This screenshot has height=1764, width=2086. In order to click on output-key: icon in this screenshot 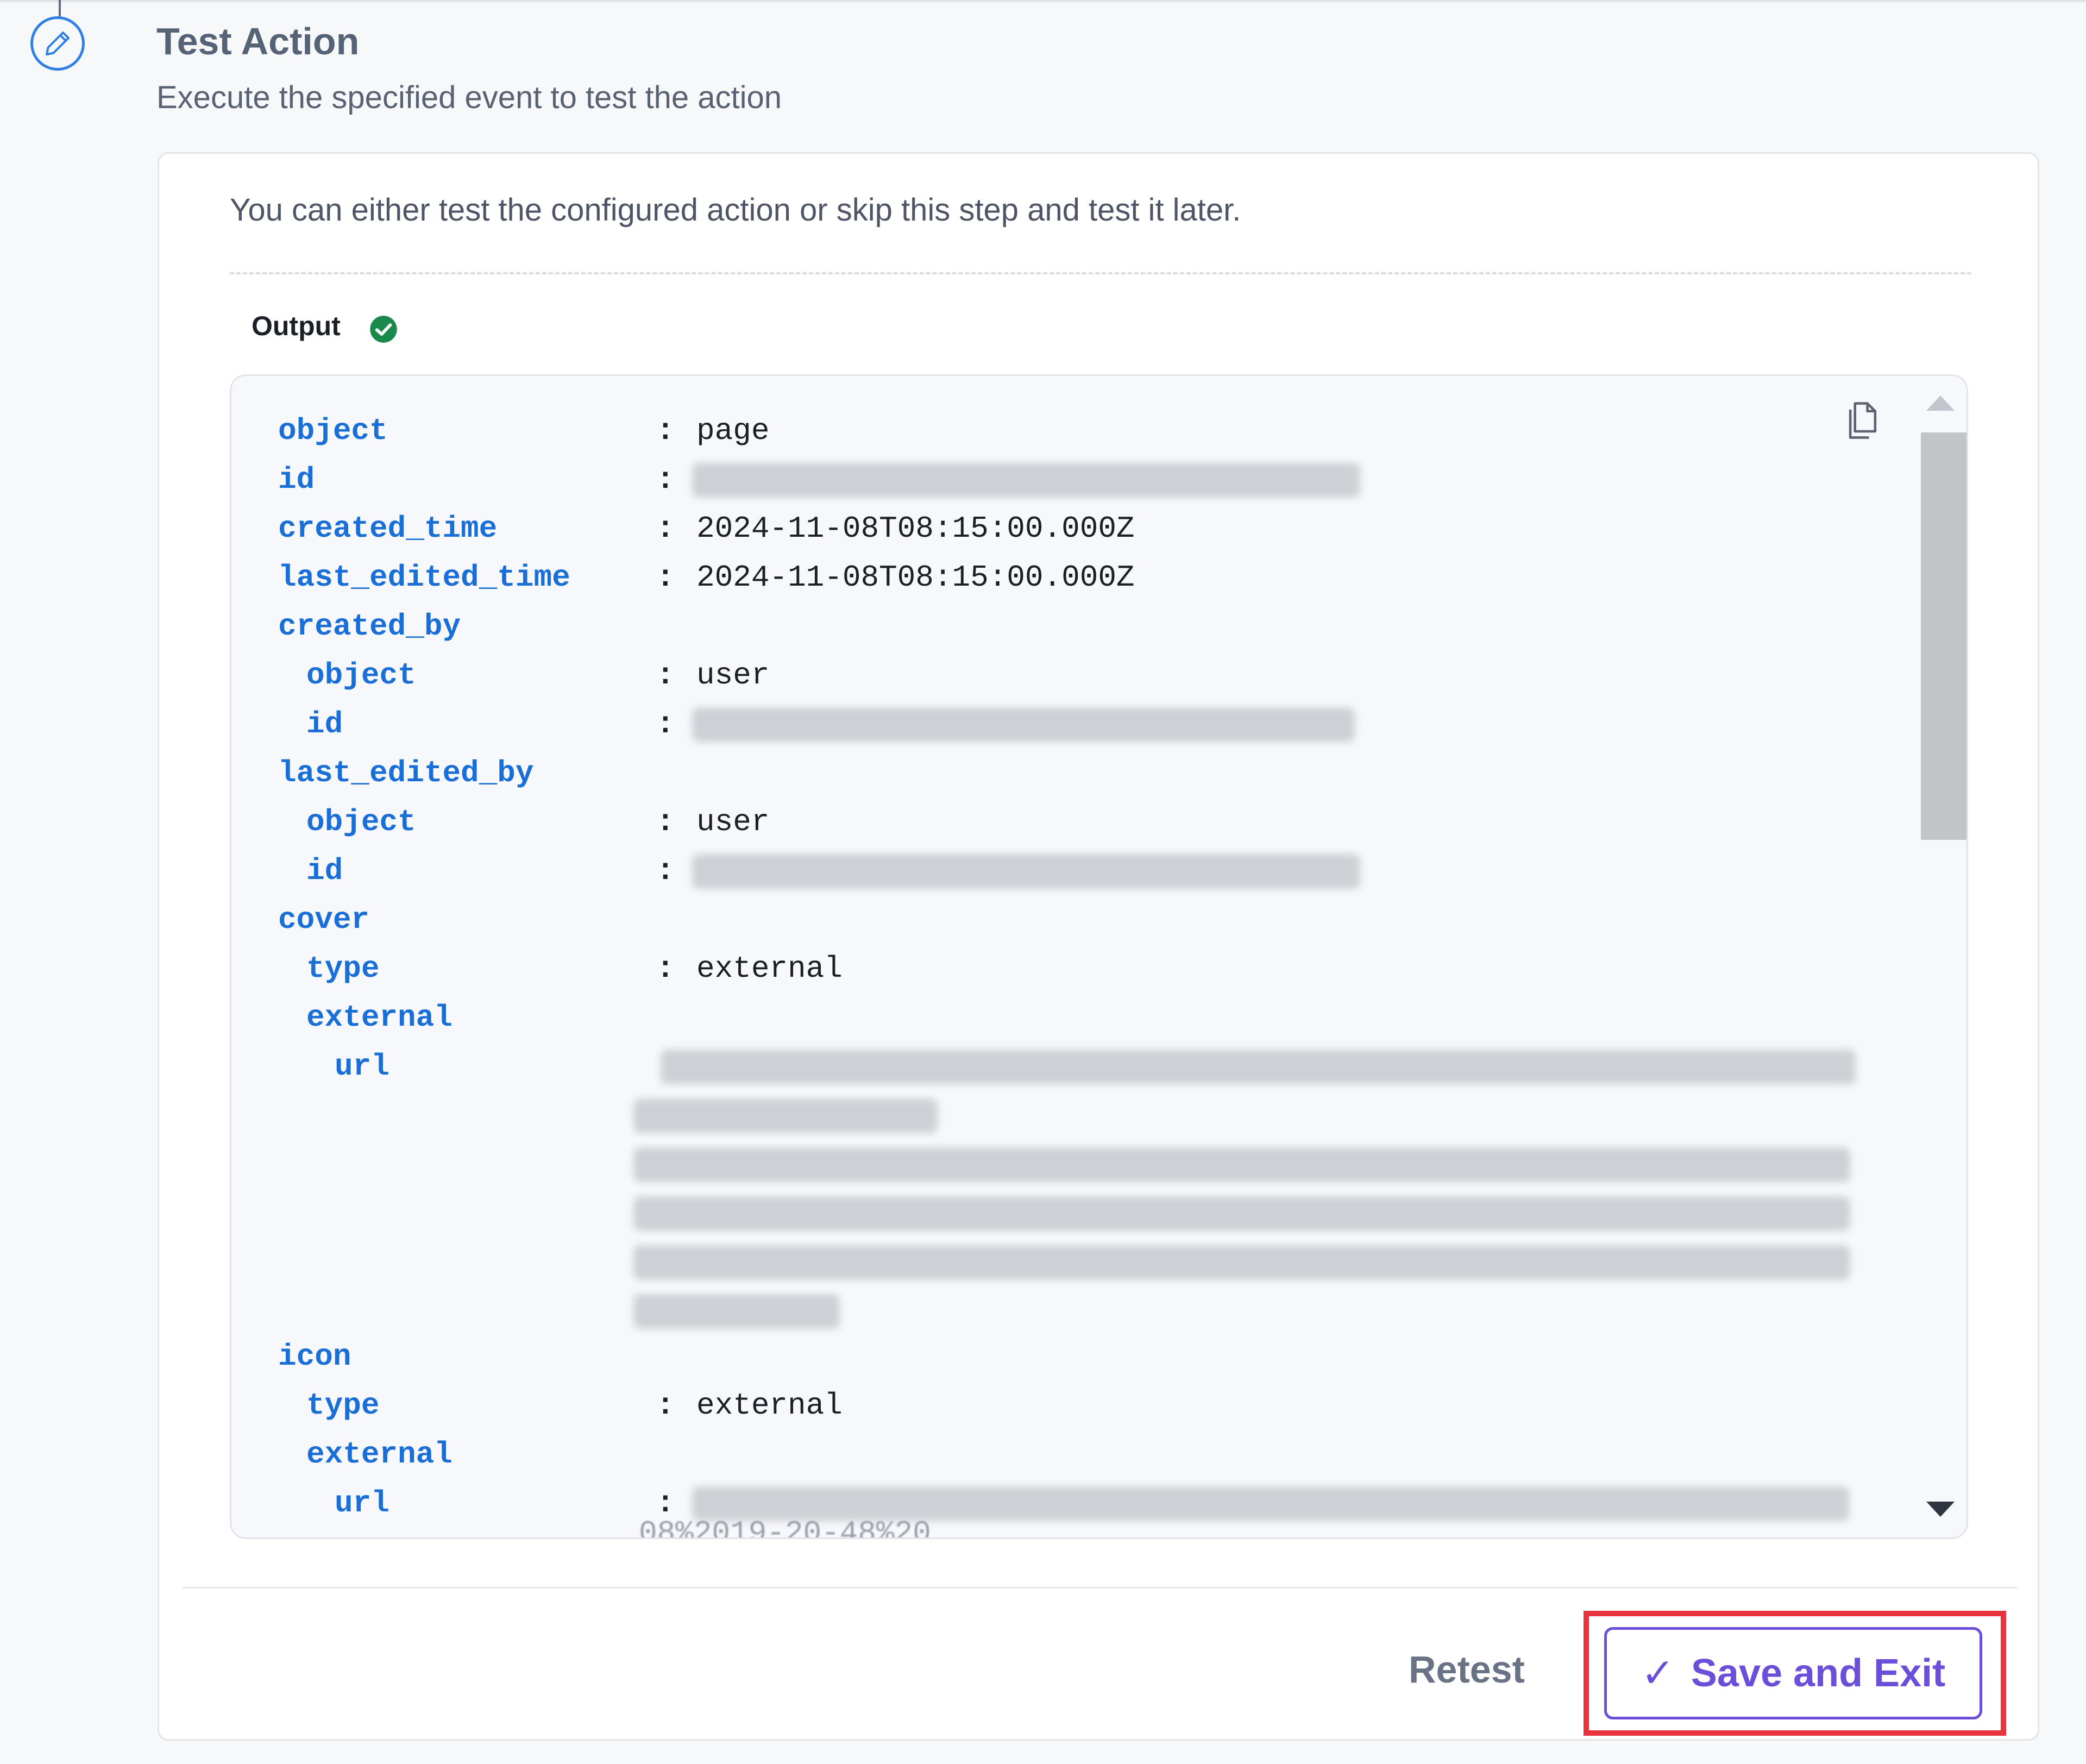, I will do `click(314, 1357)`.